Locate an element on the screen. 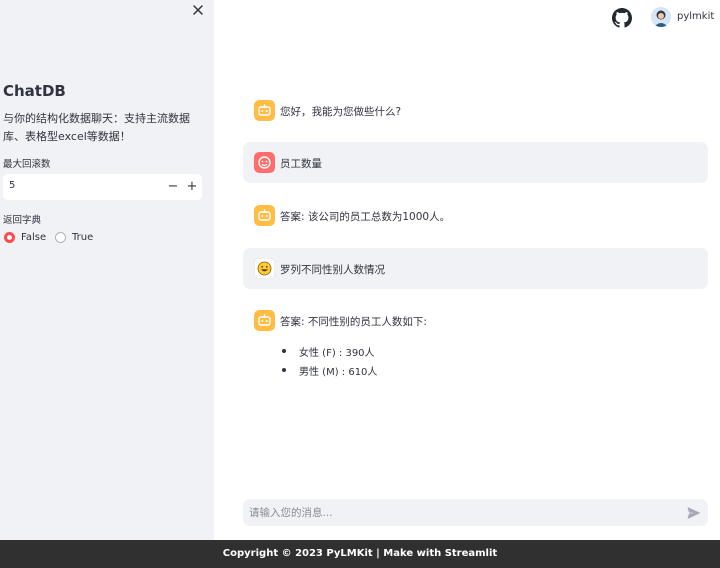 This screenshot has width=720, height=568. message-text: 罗列不同性别人数情况 is located at coordinates (332, 270).